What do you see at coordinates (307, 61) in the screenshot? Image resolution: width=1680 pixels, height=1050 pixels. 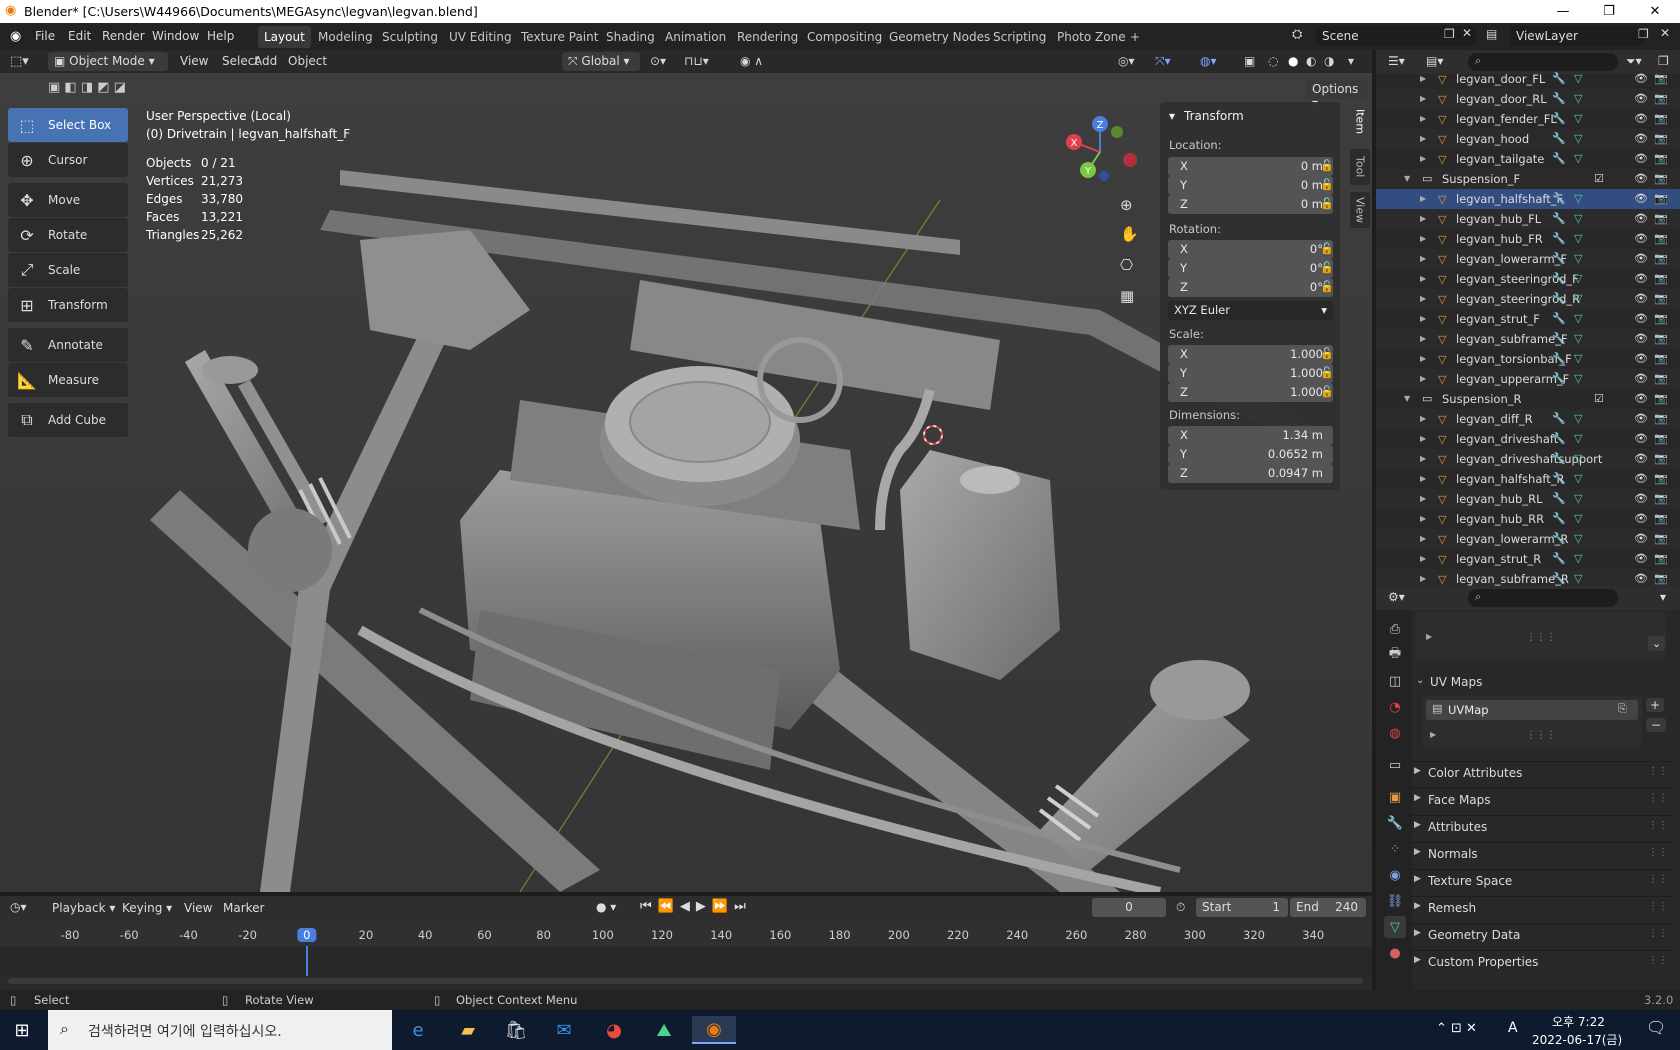 I see `menu-object: Object` at bounding box center [307, 61].